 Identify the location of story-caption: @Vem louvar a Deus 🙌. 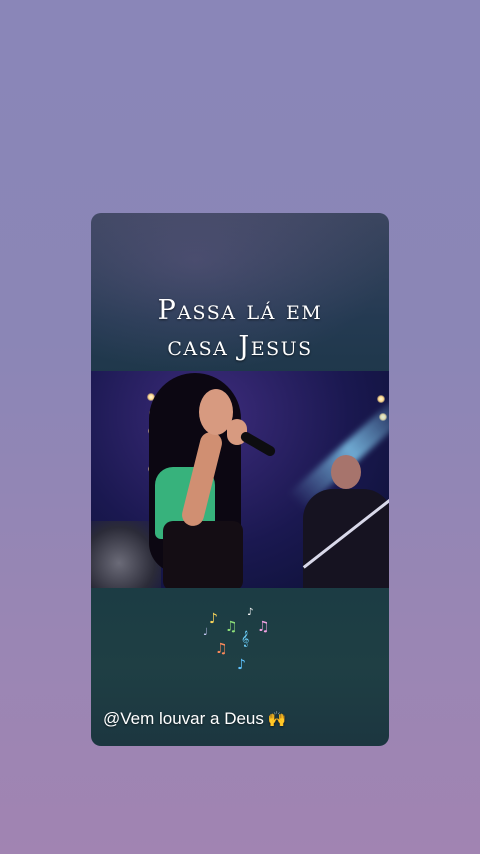
(195, 719).